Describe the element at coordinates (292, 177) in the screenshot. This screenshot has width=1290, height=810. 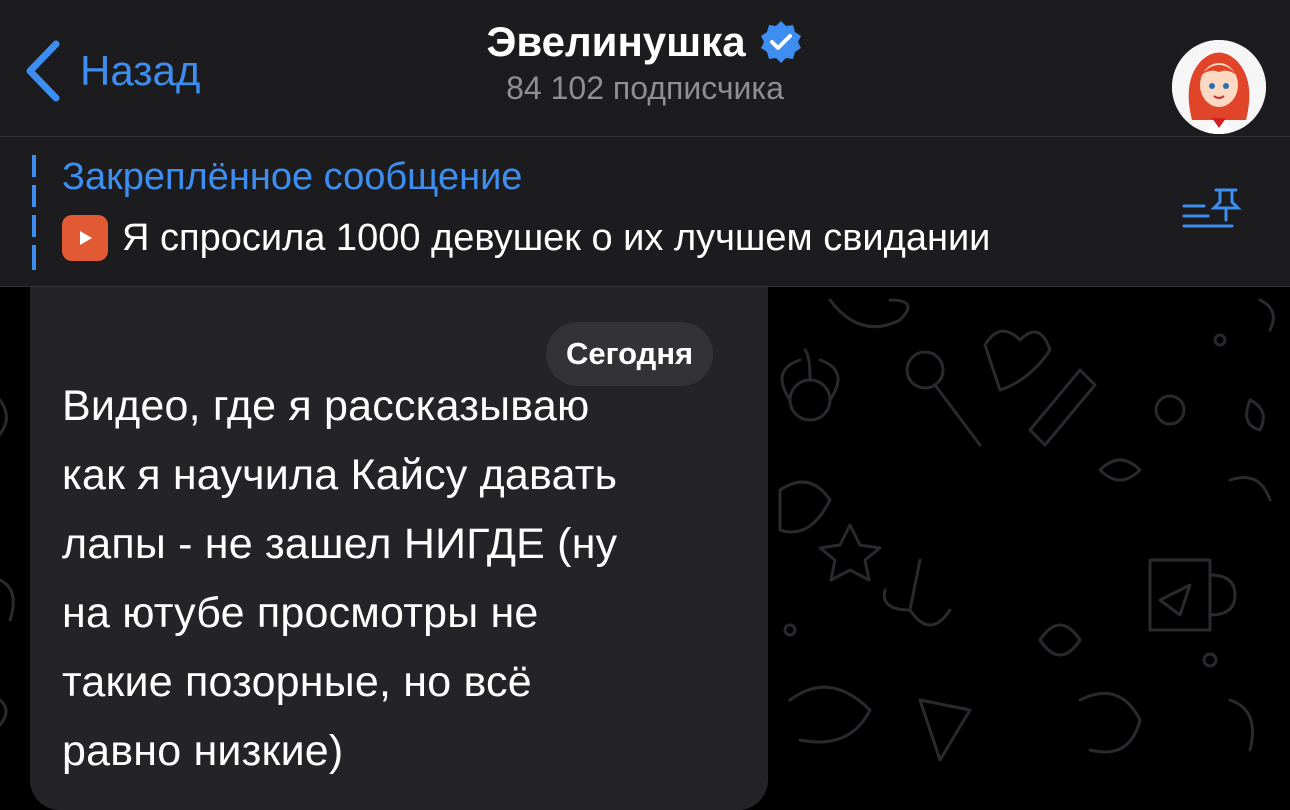
I see `pinned-title: Закреплённое сообщение` at that location.